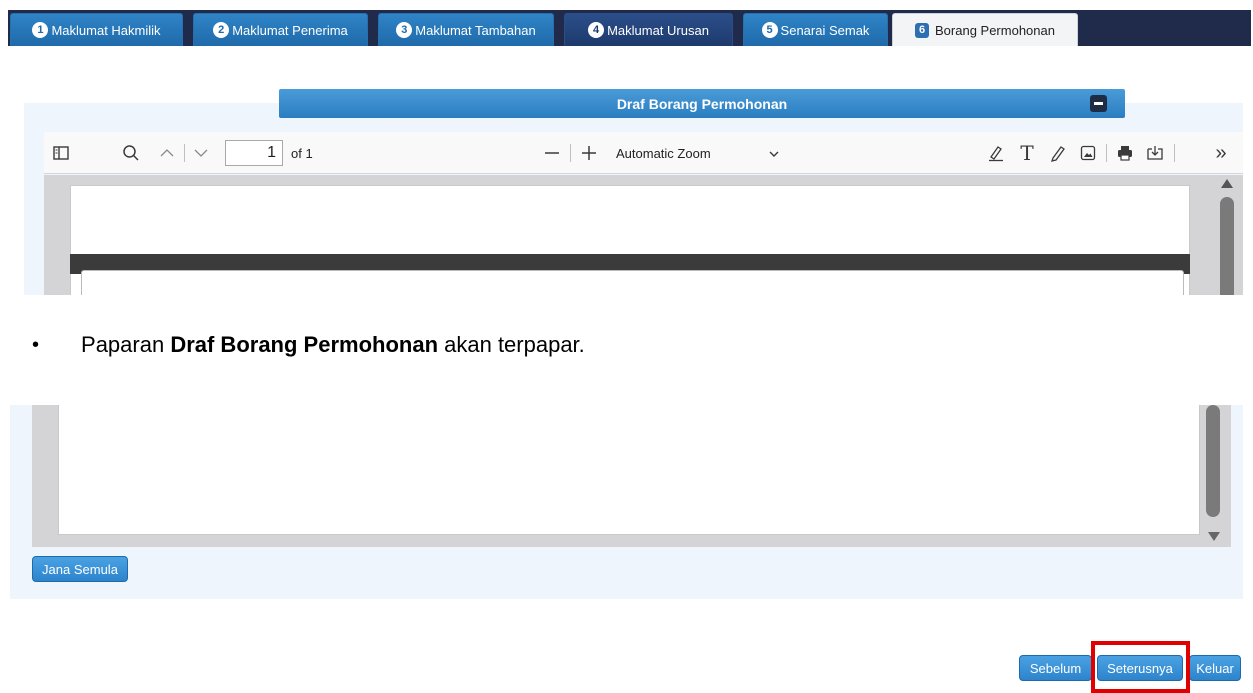  Describe the element at coordinates (1125, 153) in the screenshot. I see `print-icon` at that location.